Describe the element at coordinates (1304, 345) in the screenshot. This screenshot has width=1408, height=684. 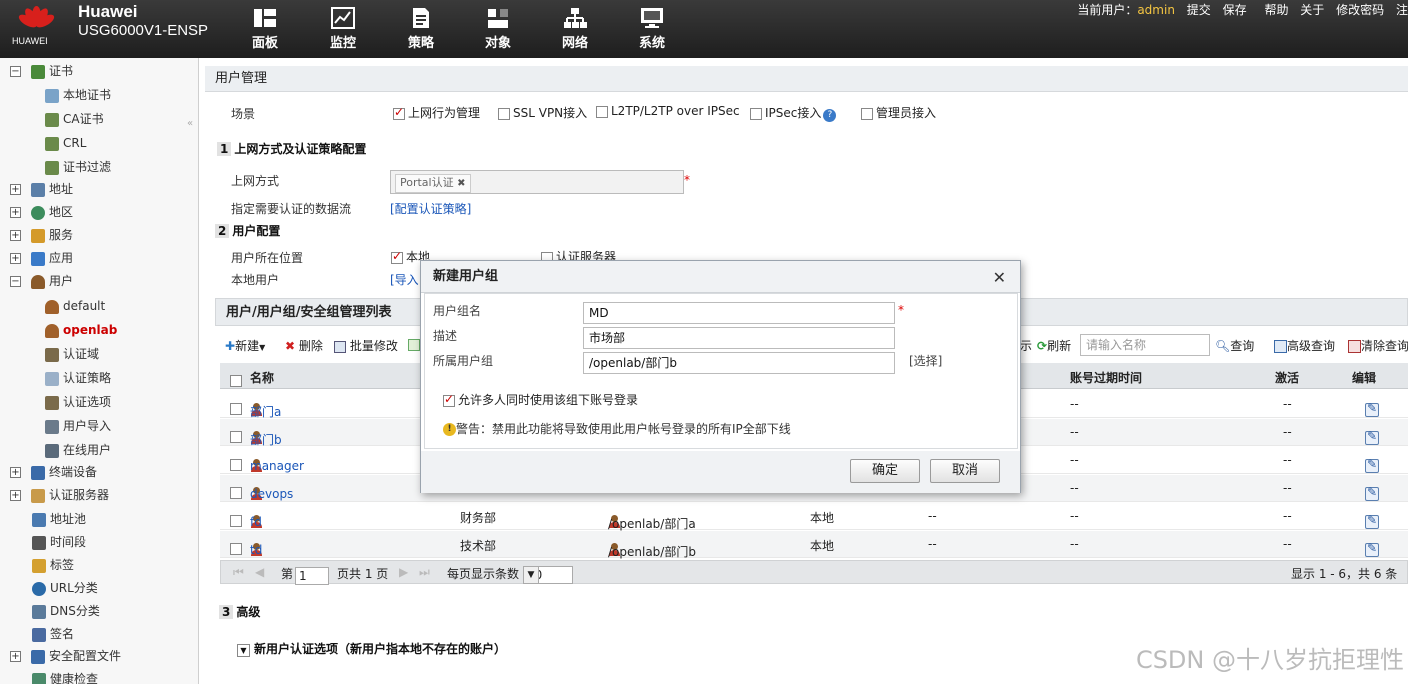
I see `advanced-query-button: 高级查询` at that location.